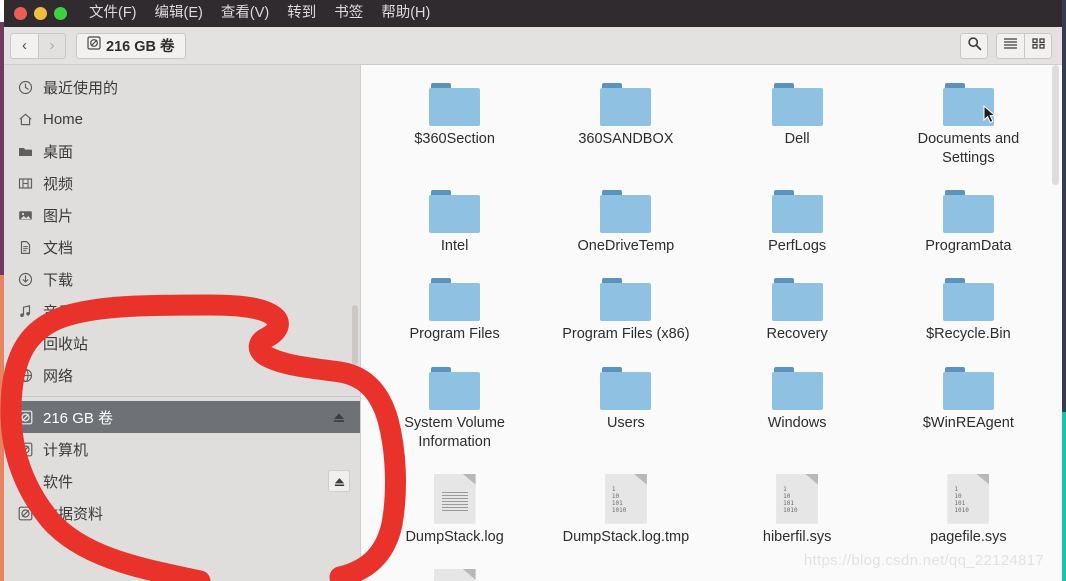 Image resolution: width=1066 pixels, height=581 pixels. I want to click on file-item: Users, so click(625, 409).